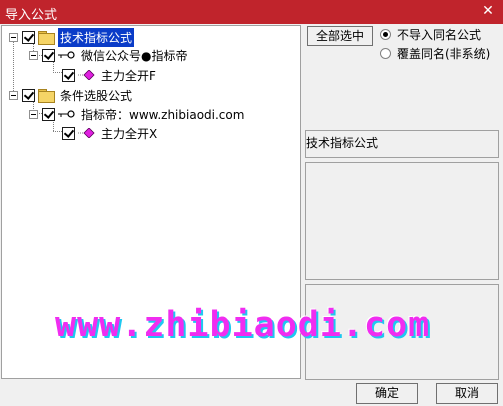 Image resolution: width=503 pixels, height=406 pixels. What do you see at coordinates (387, 393) in the screenshot?
I see `ok-button: 确定` at bounding box center [387, 393].